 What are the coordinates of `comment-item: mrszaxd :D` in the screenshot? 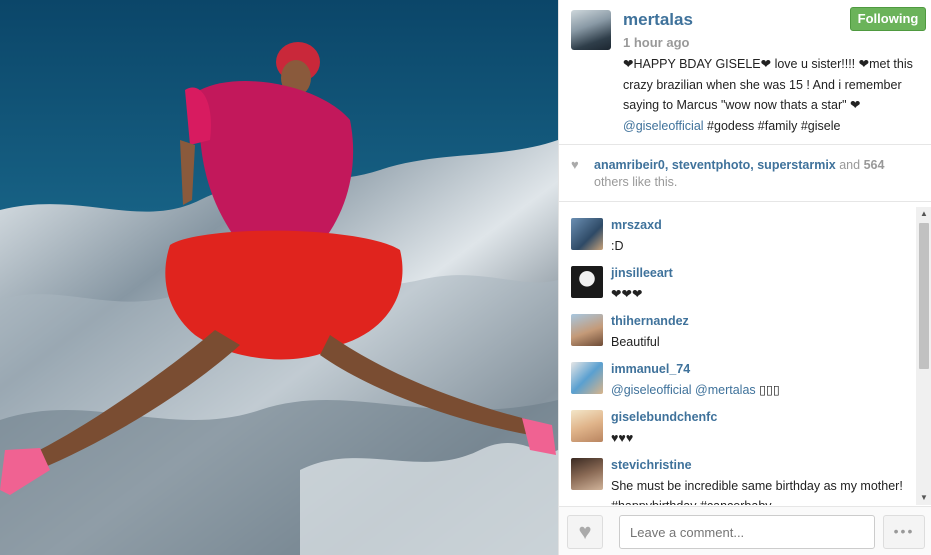 It's located at (736, 231).